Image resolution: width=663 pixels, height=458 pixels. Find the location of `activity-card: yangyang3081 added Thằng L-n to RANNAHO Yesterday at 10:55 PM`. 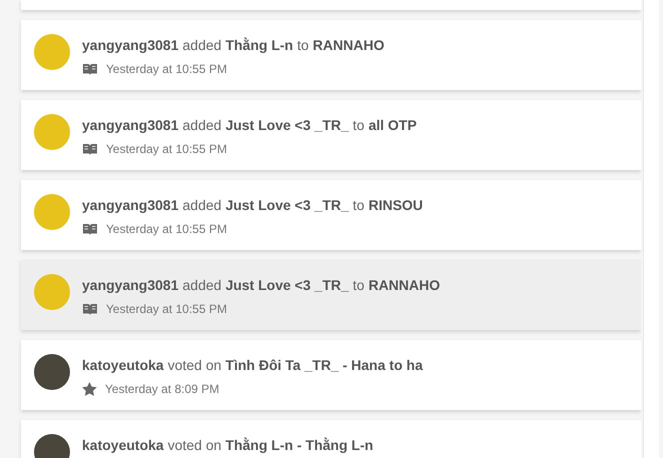

activity-card: yangyang3081 added Thằng L-n to RANNAHO Yesterday at 10:55 PM is located at coordinates (331, 55).